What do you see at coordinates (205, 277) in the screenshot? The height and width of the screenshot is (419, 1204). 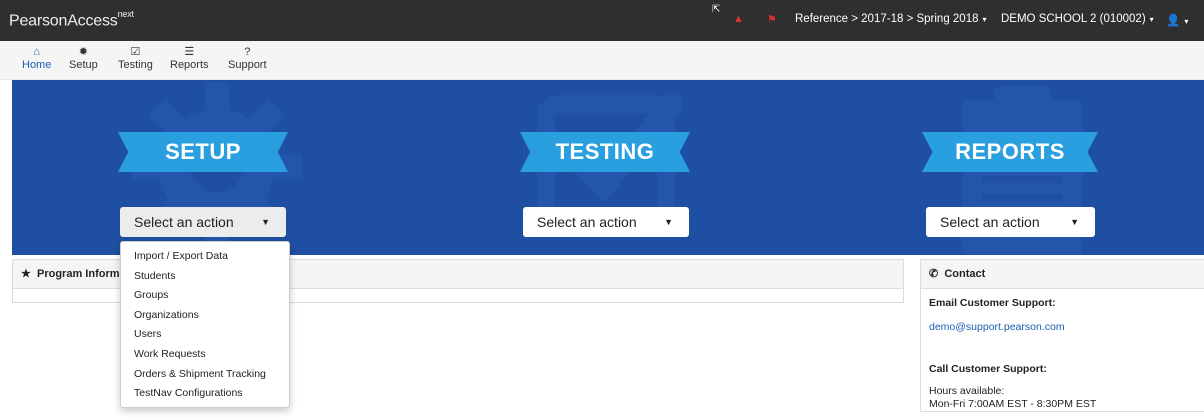 I see `menu-item-students: Students` at bounding box center [205, 277].